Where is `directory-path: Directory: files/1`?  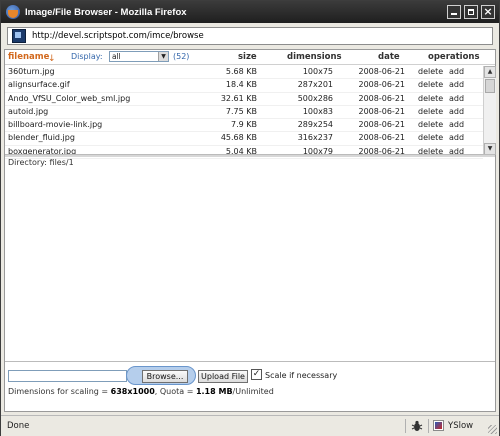
directory-path: Directory: files/1 is located at coordinates (41, 162).